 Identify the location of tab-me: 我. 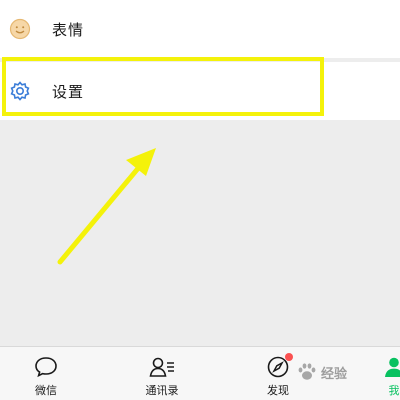
(382, 373).